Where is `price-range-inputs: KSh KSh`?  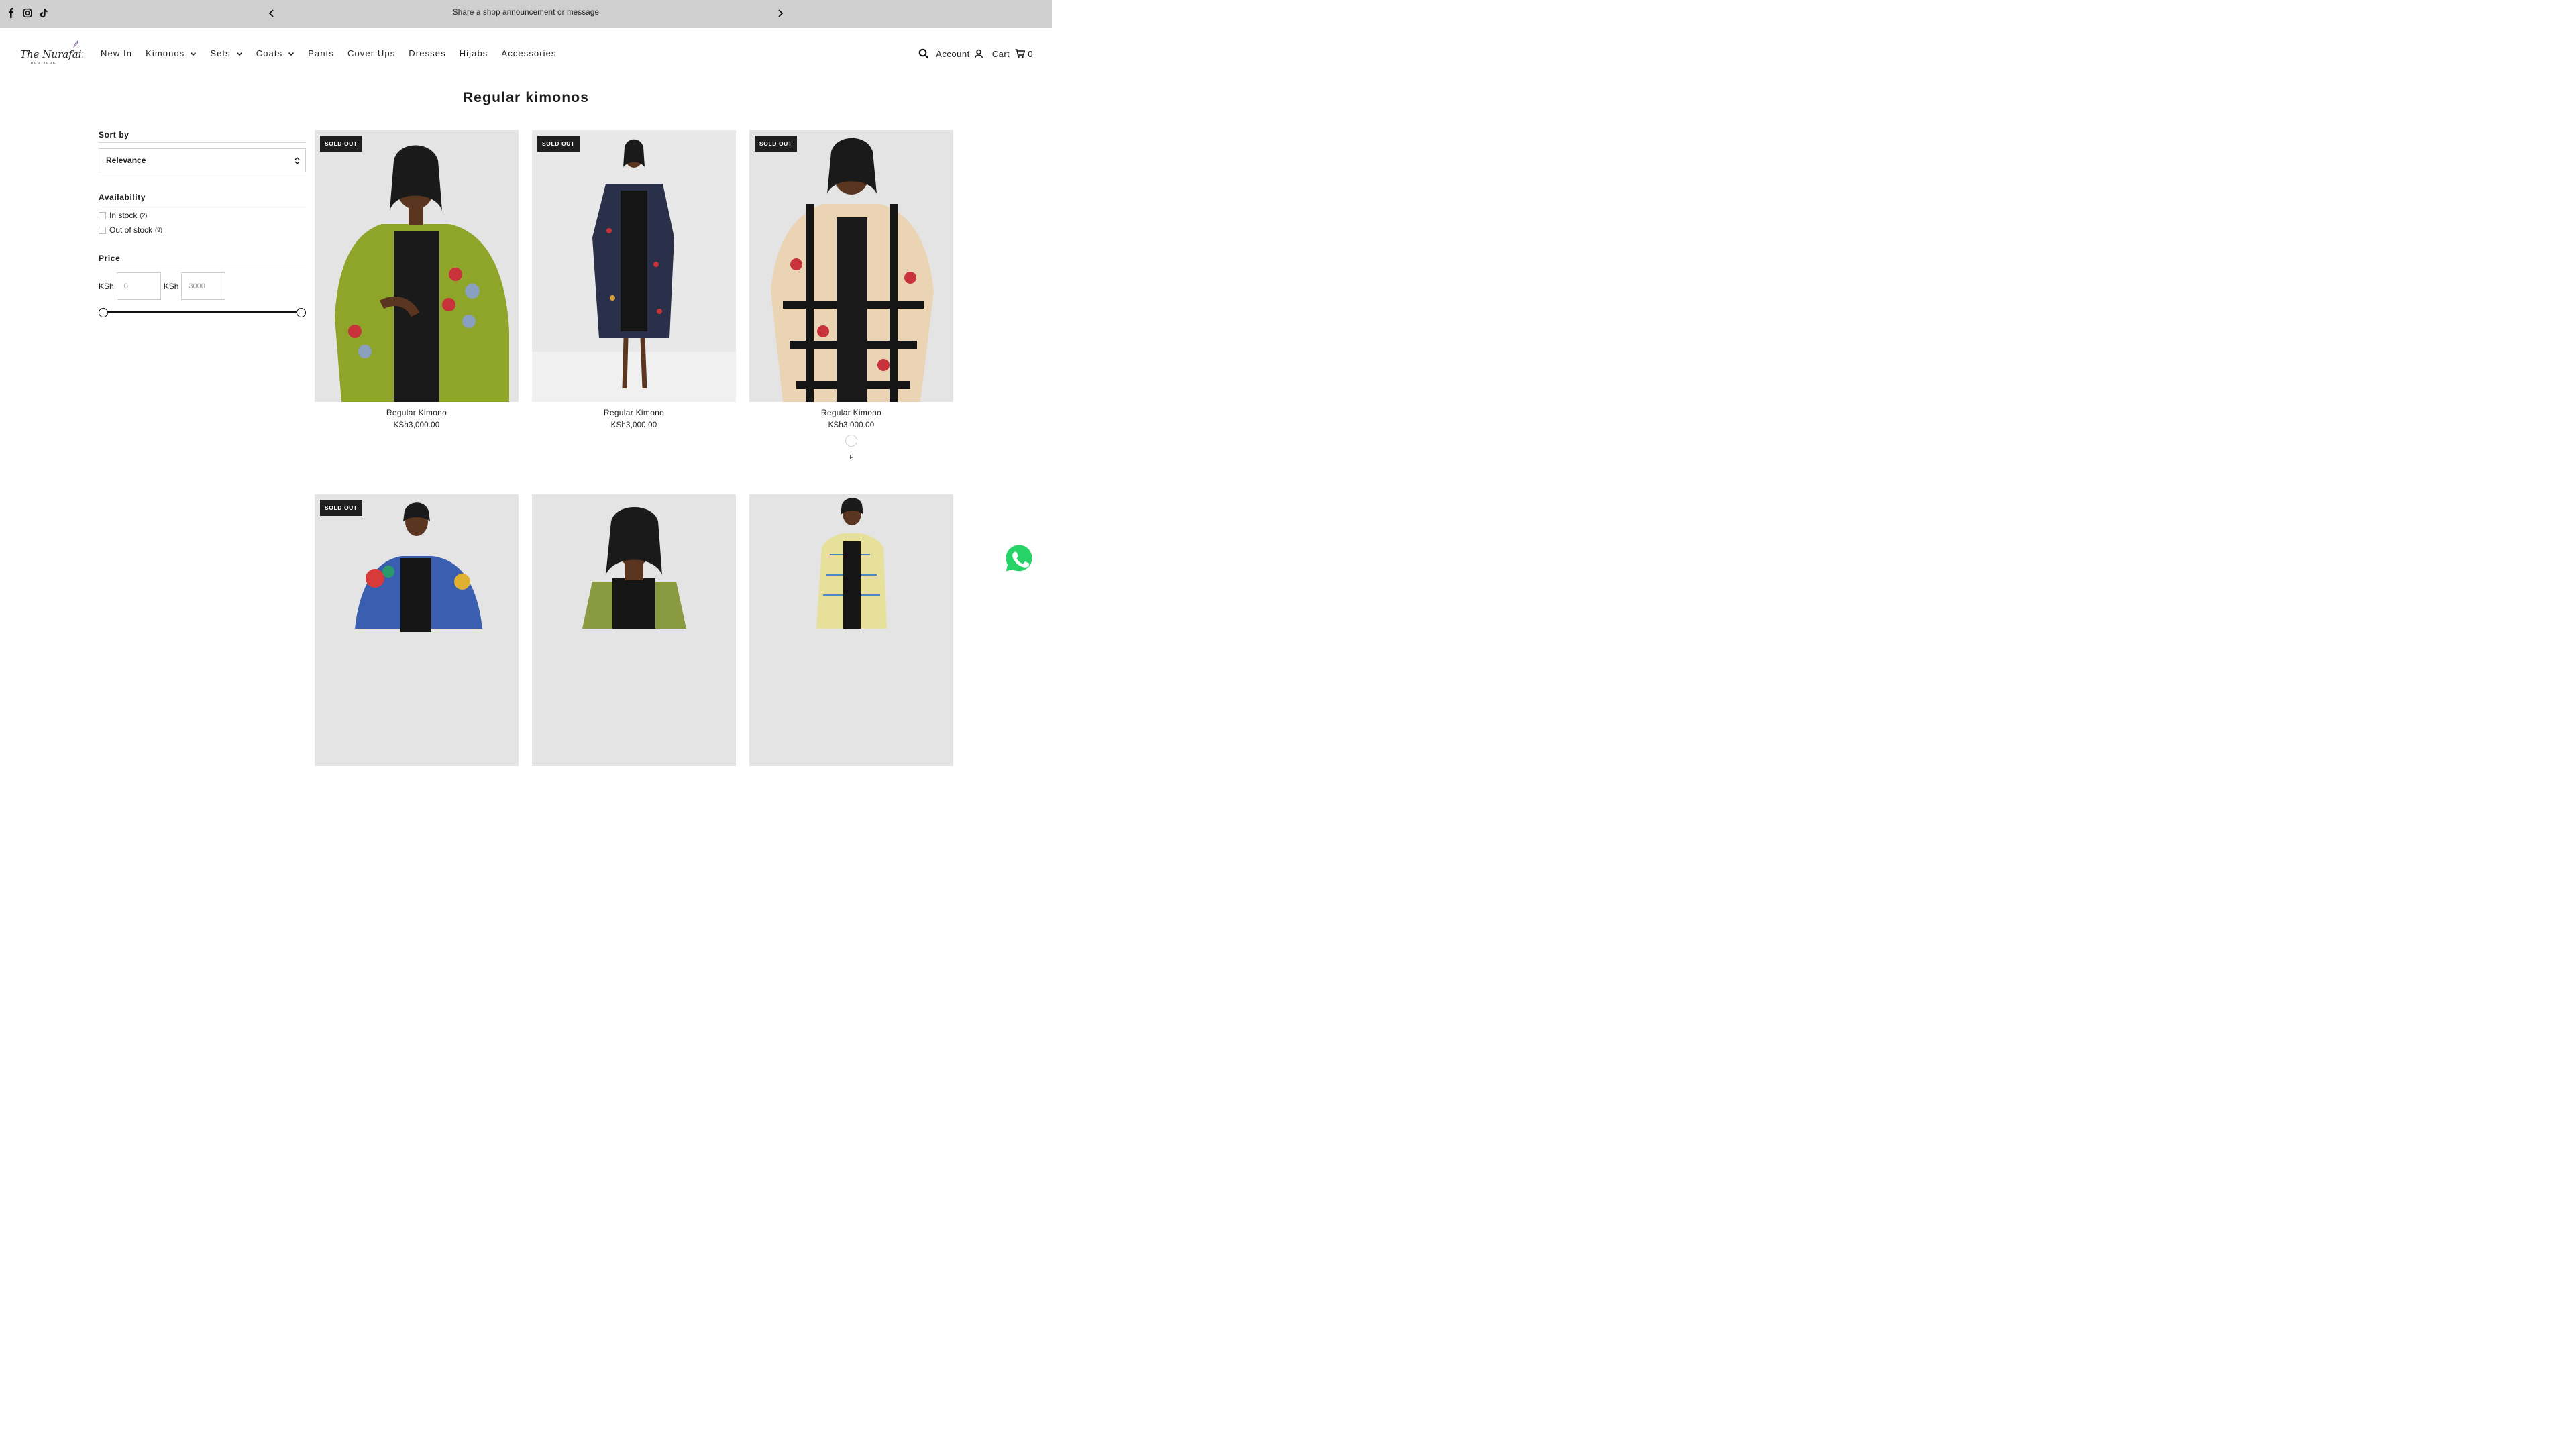
price-range-inputs: KSh KSh is located at coordinates (202, 286).